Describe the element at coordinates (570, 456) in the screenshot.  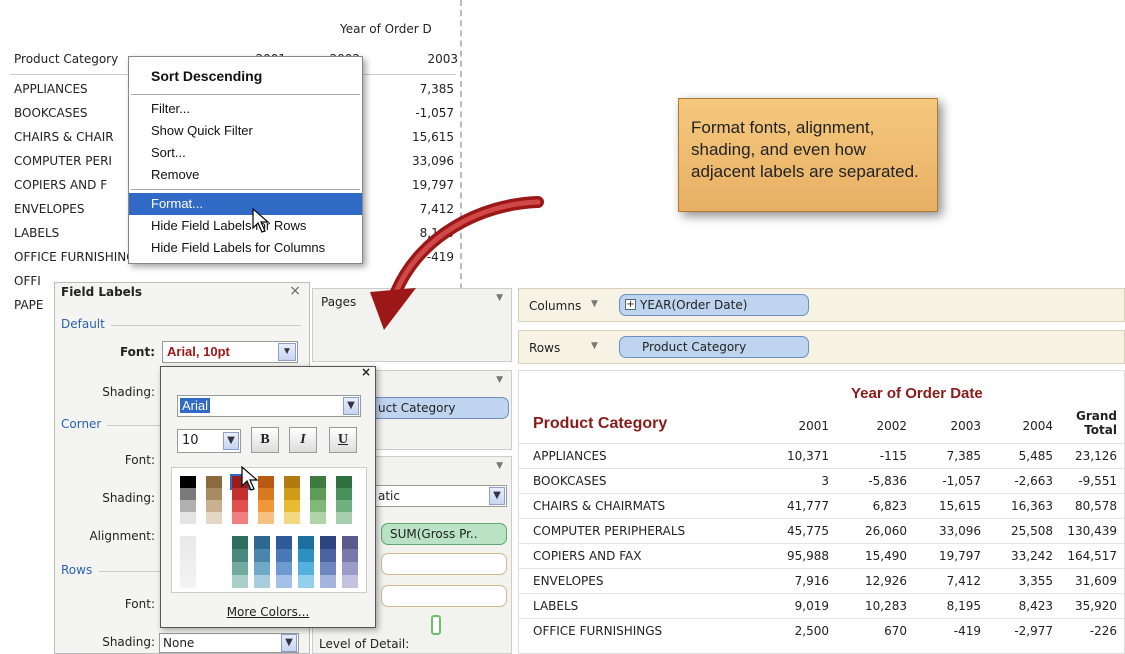
I see `row-category-name: APPLIANCES` at that location.